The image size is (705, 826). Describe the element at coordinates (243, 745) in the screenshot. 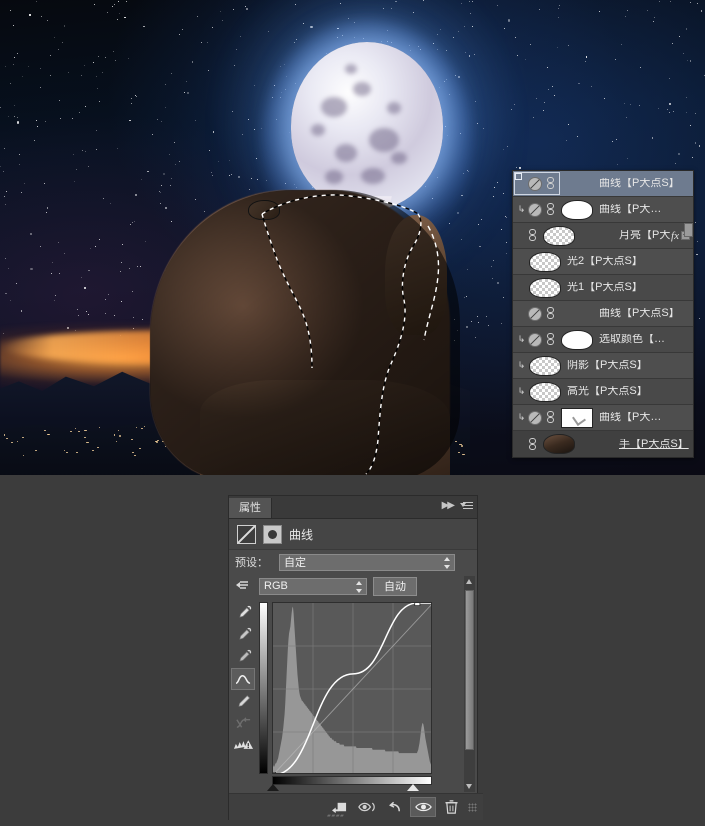

I see `clipping-warning-icon` at that location.